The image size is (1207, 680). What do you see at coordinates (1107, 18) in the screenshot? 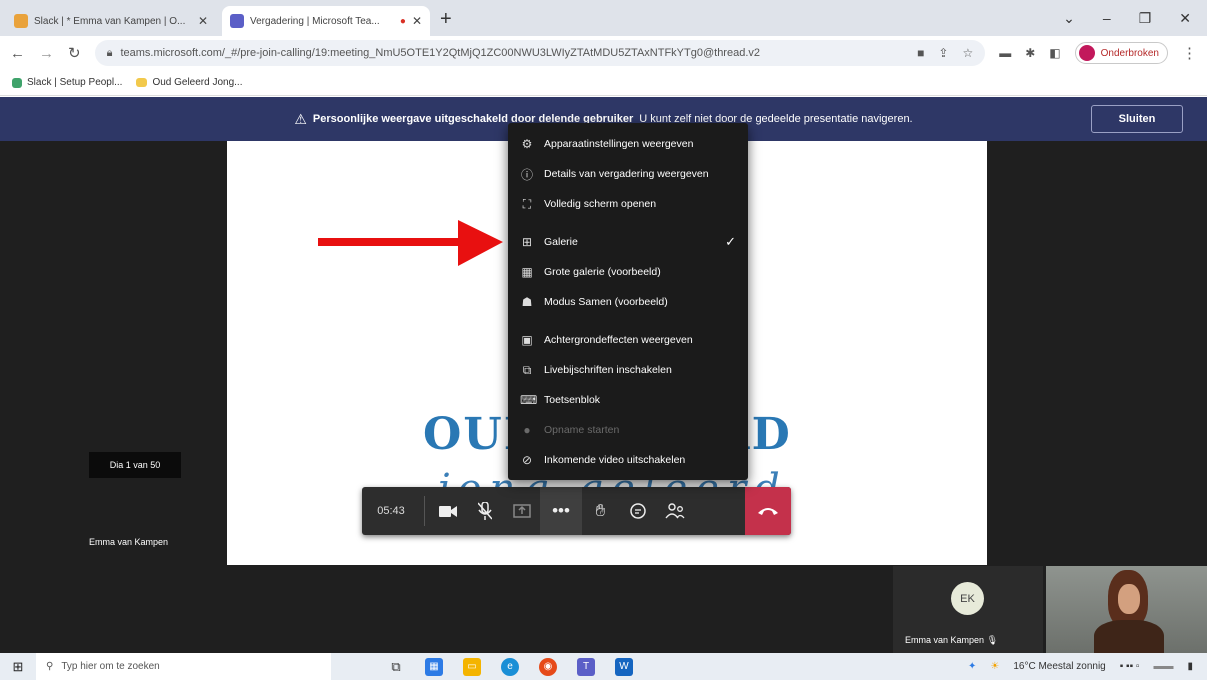
I see `minimize-button: –` at bounding box center [1107, 18].